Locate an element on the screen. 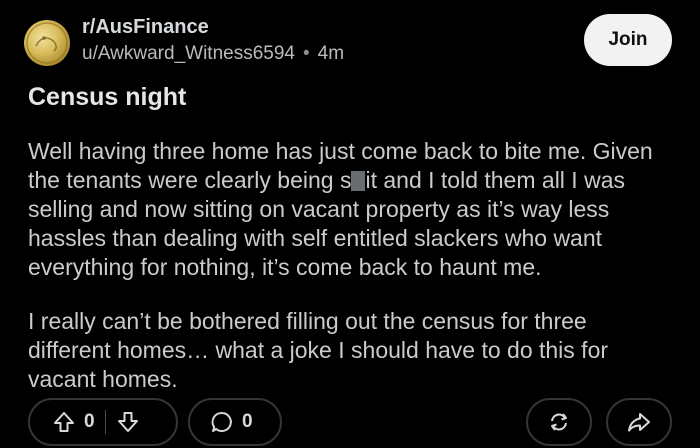 This screenshot has width=700, height=448. vote-divider is located at coordinates (105, 422).